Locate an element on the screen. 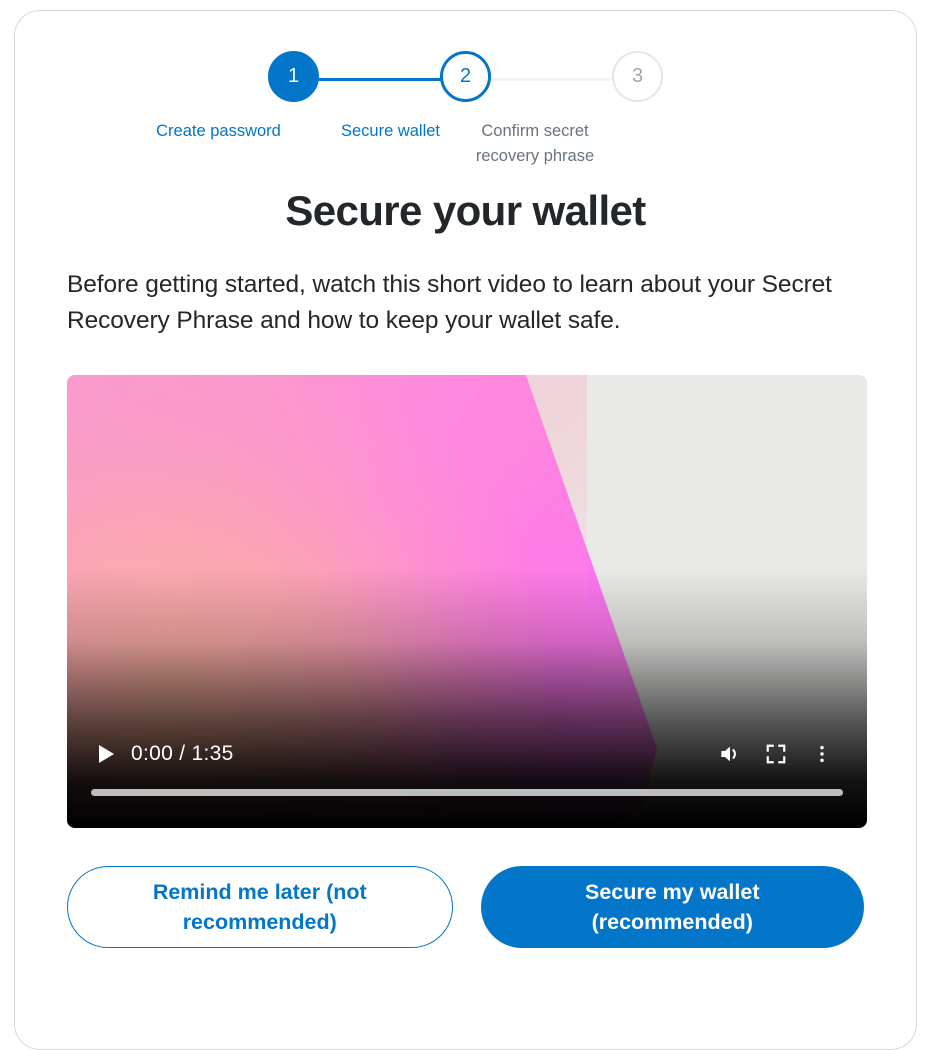  kebab-menu-icon is located at coordinates (822, 754).